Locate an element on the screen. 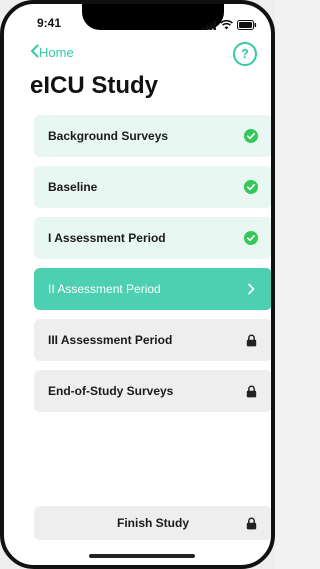  home-indicator is located at coordinates (142, 556).